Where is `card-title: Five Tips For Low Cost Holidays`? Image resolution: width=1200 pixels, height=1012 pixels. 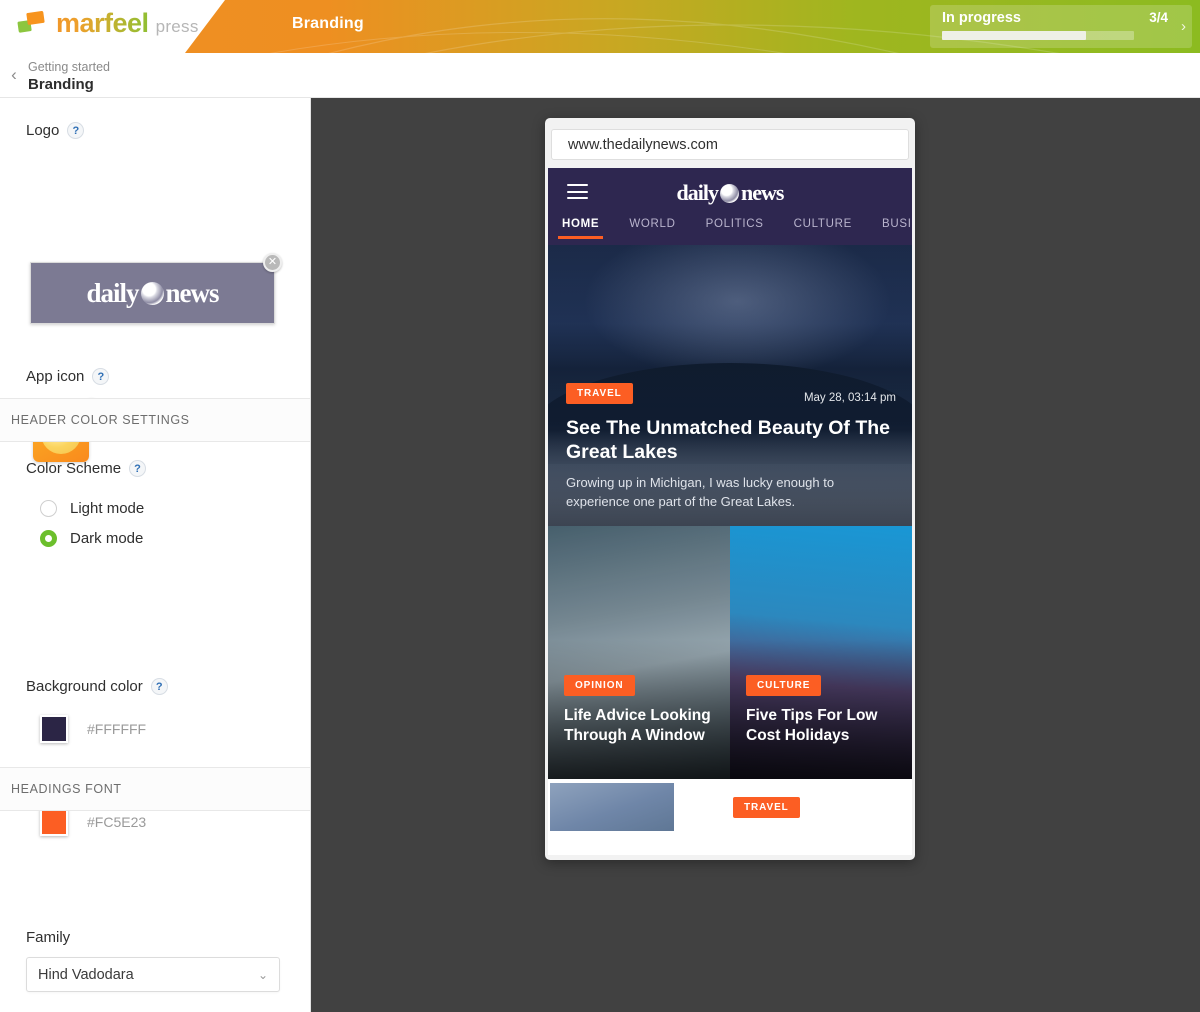
card-title: Five Tips For Low Cost Holidays is located at coordinates (823, 725).